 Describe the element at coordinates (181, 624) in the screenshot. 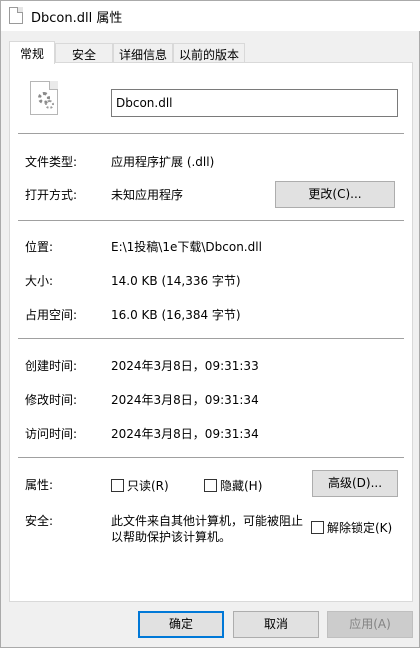

I see `ok-button: 确定` at that location.